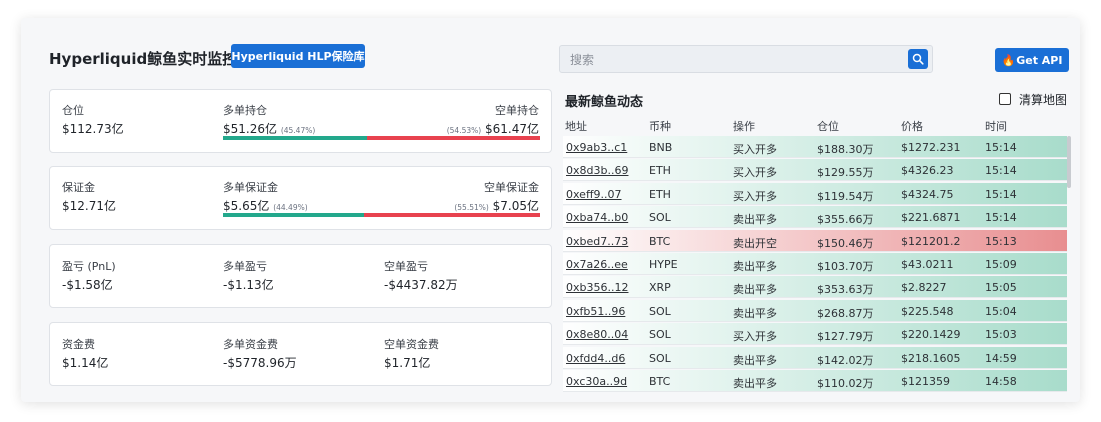  I want to click on get-api-label: Get API, so click(1039, 60).